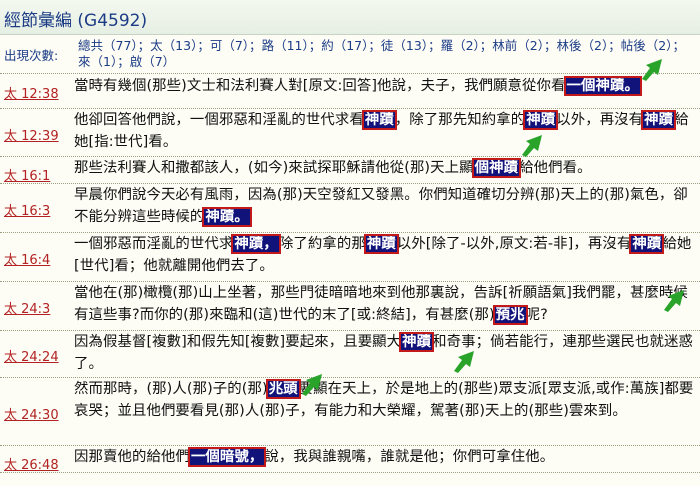 The image size is (700, 486). What do you see at coordinates (647, 45) in the screenshot?
I see `occurrence-item: 帖後（2）` at bounding box center [647, 45].